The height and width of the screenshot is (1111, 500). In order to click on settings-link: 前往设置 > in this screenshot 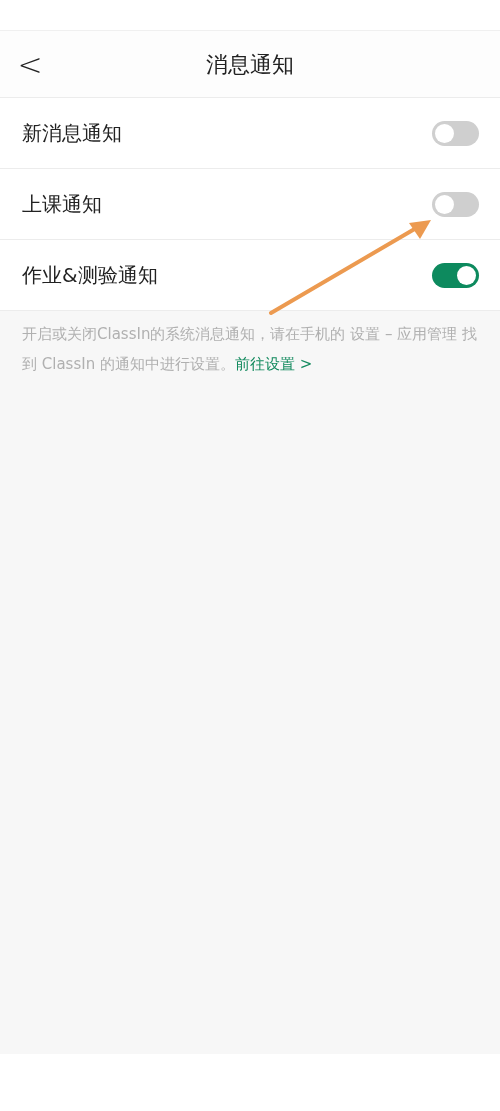, I will do `click(273, 364)`.